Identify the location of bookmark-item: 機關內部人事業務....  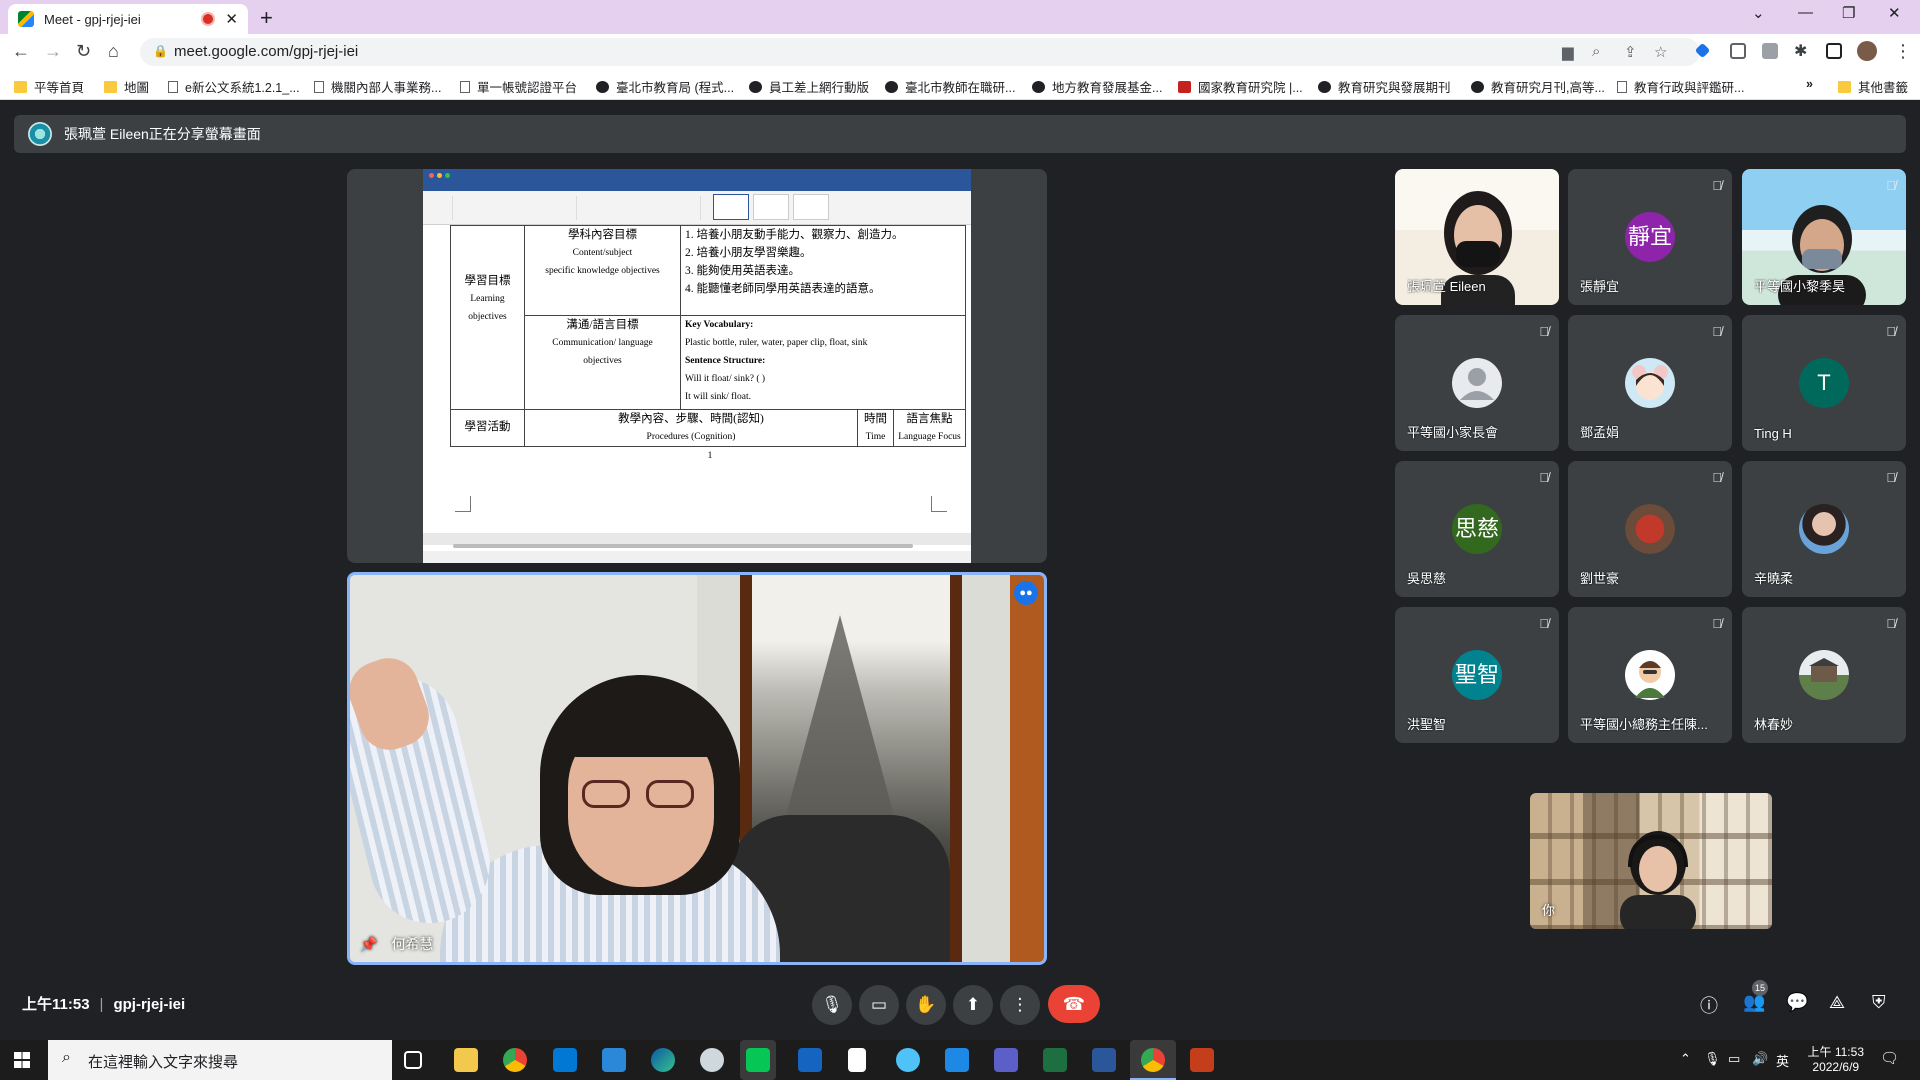
(377, 86).